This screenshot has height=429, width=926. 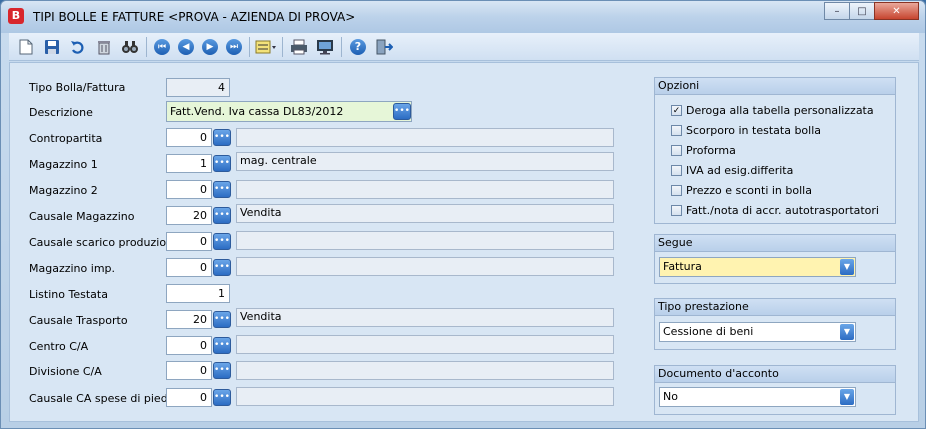 I want to click on find-icon, so click(x=130, y=47).